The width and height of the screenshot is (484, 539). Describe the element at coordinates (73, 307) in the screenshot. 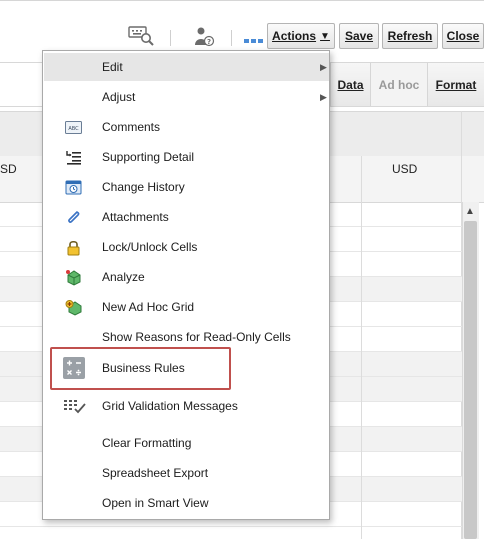

I see `new-adhoc-grid-icon` at that location.